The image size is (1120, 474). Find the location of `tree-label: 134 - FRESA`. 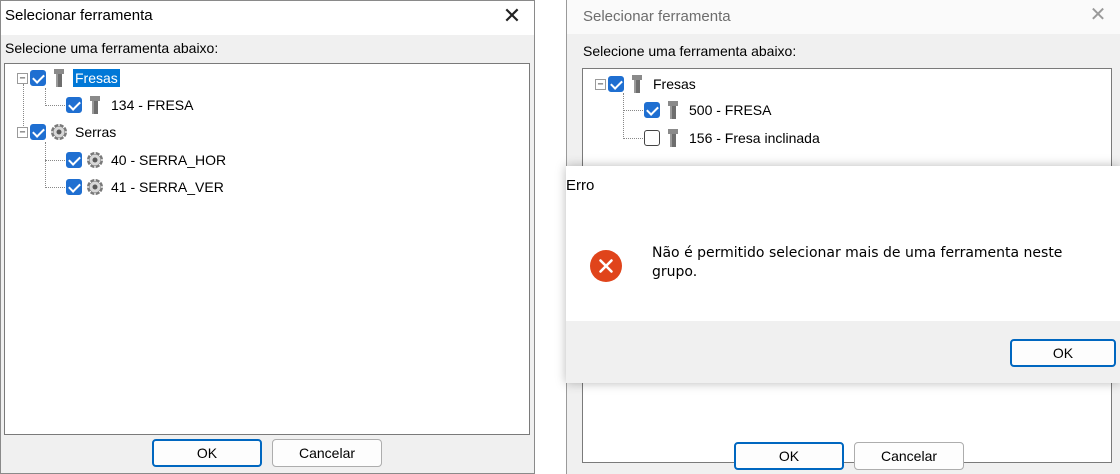

tree-label: 134 - FRESA is located at coordinates (152, 105).